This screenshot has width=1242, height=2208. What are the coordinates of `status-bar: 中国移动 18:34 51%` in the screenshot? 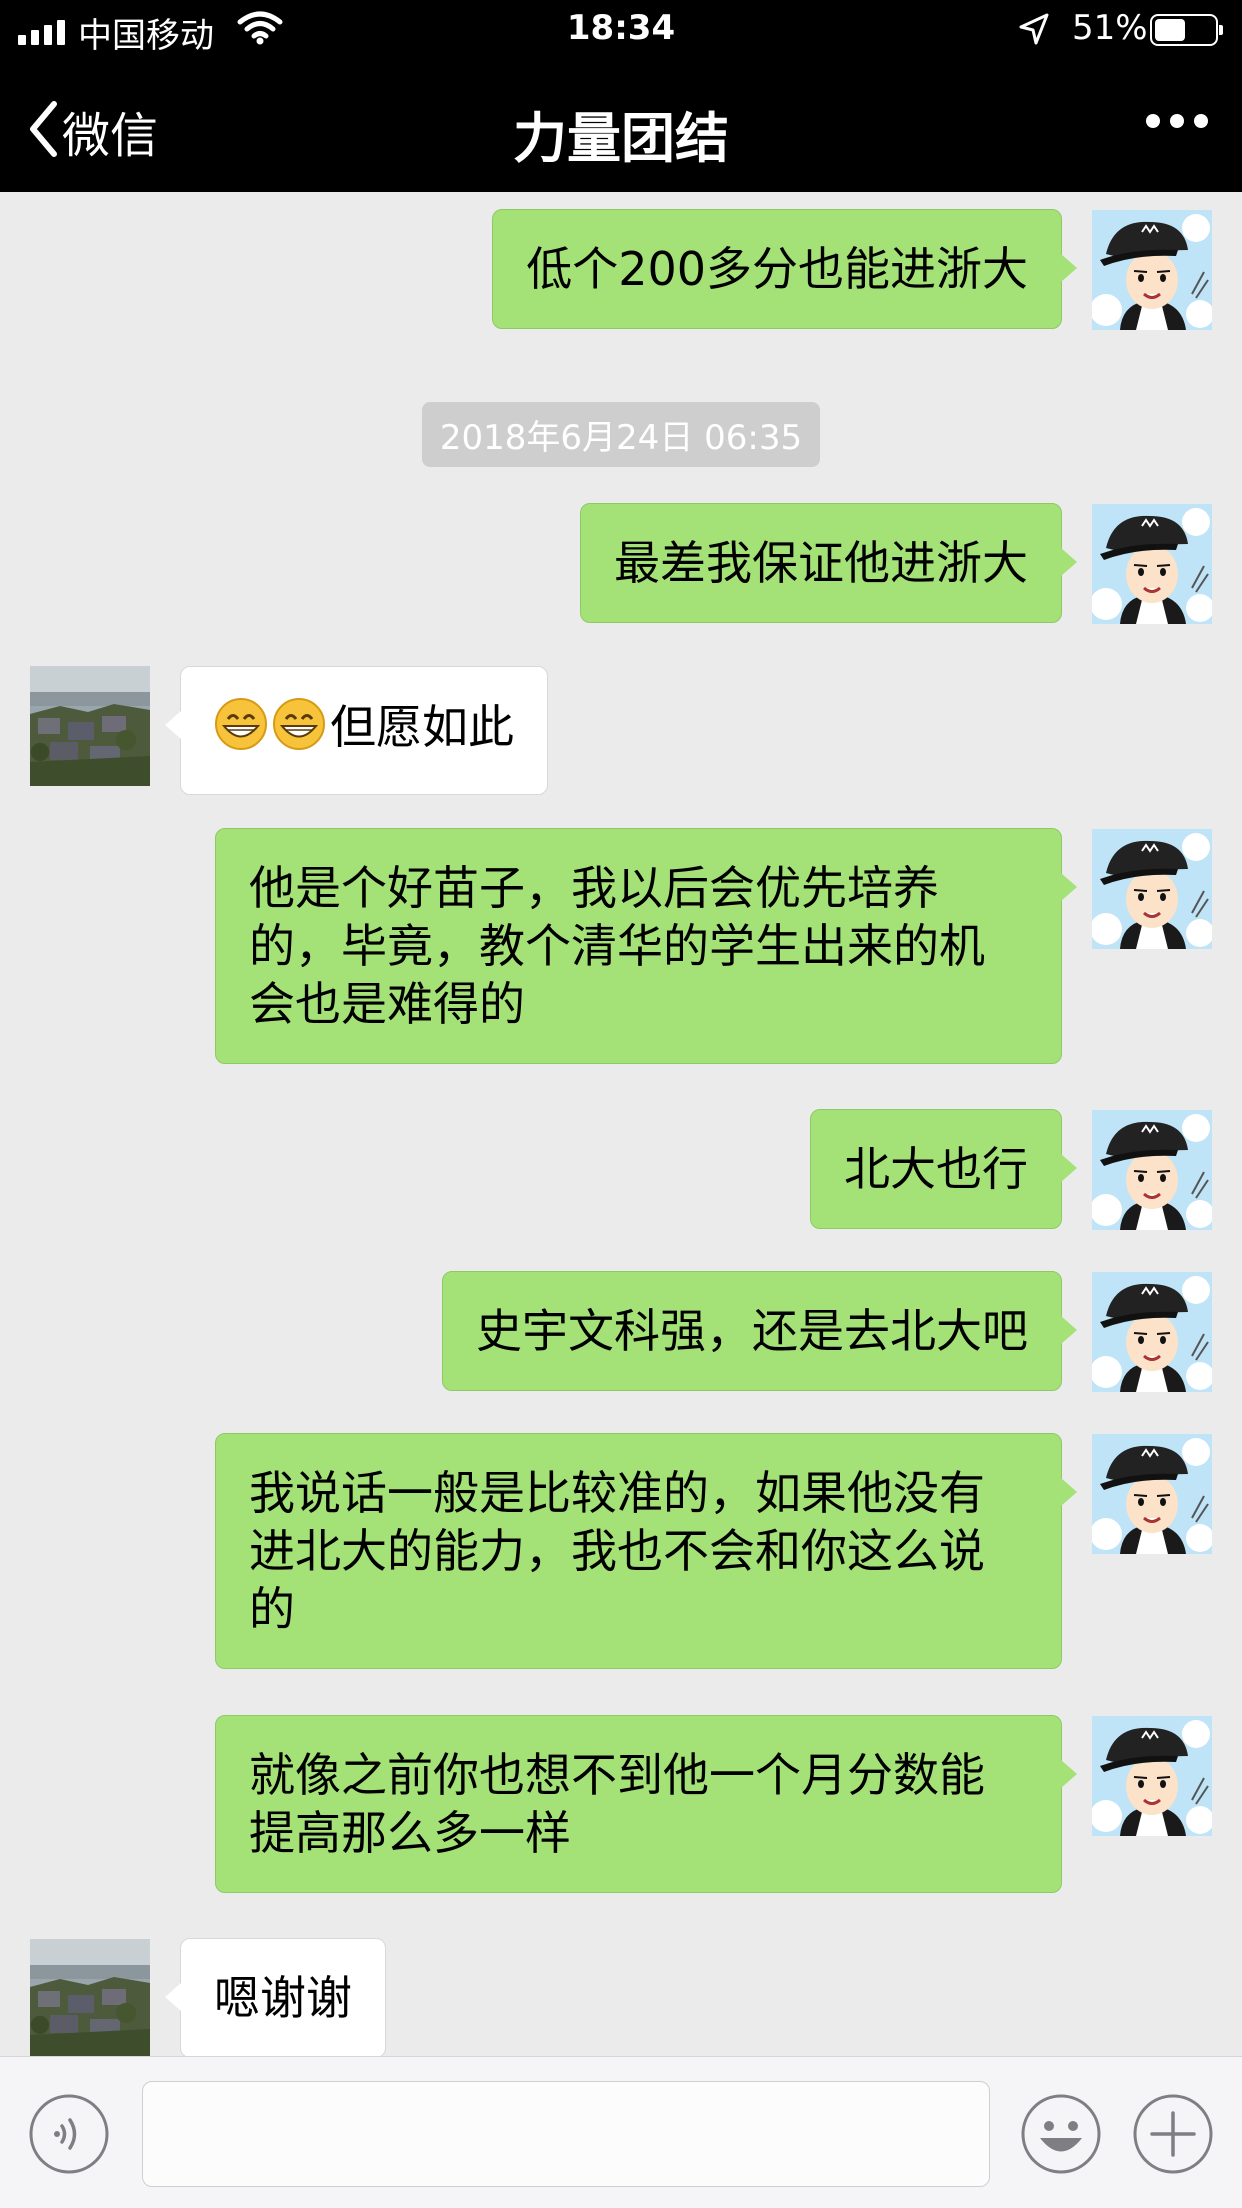 It's located at (621, 31).